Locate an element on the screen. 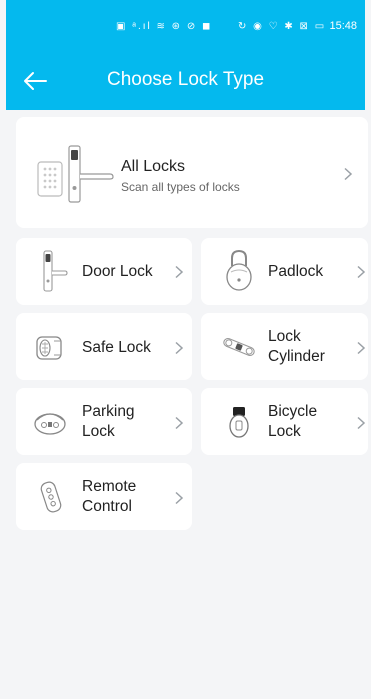 The height and width of the screenshot is (699, 371). lock-type-remote-control: Remote Control is located at coordinates (104, 496).